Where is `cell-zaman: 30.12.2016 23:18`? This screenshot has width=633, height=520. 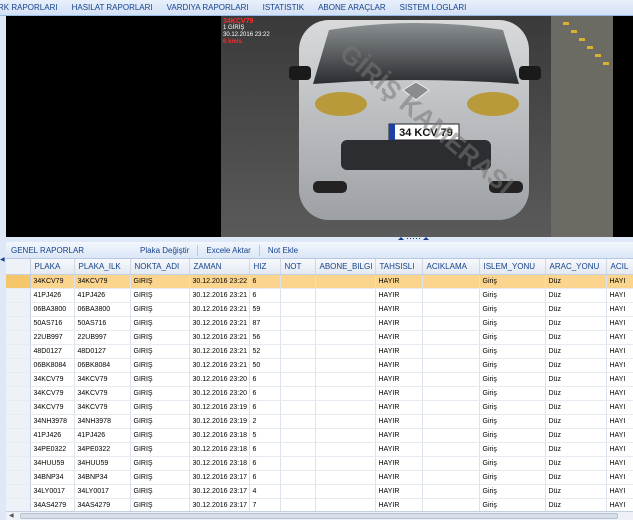 cell-zaman: 30.12.2016 23:18 is located at coordinates (219, 435).